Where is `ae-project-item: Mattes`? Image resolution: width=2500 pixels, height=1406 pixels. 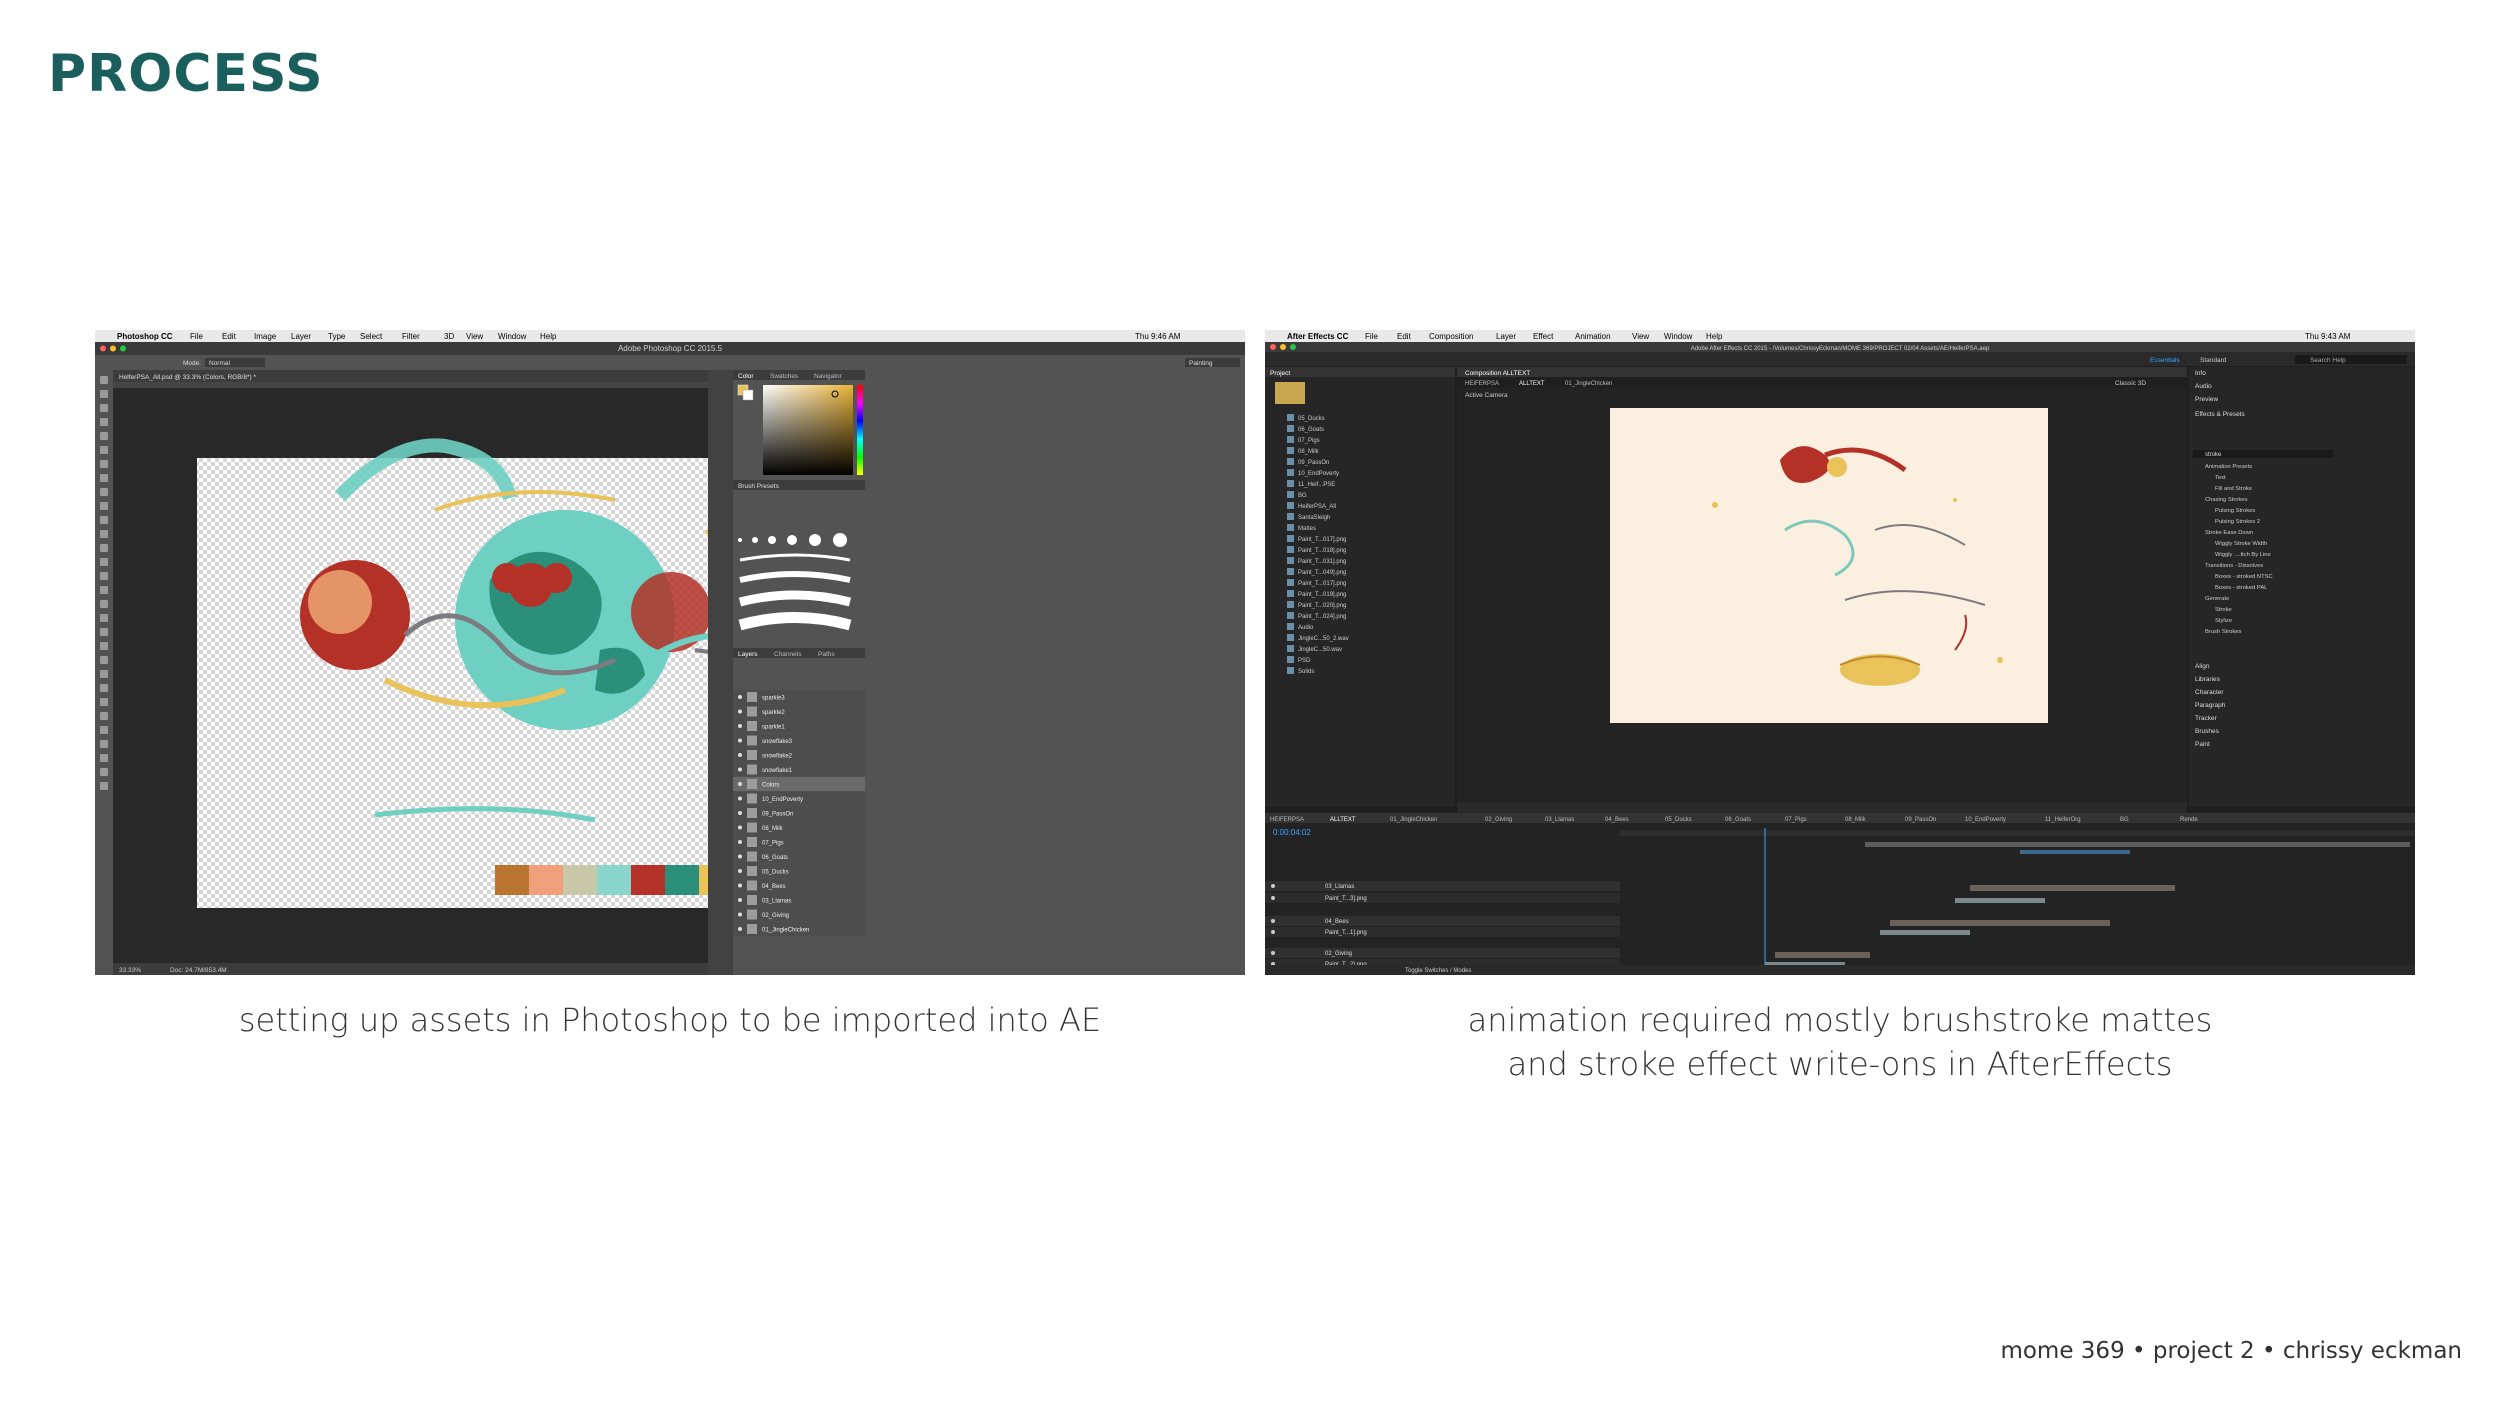
ae-project-item: Mattes is located at coordinates (1301, 528).